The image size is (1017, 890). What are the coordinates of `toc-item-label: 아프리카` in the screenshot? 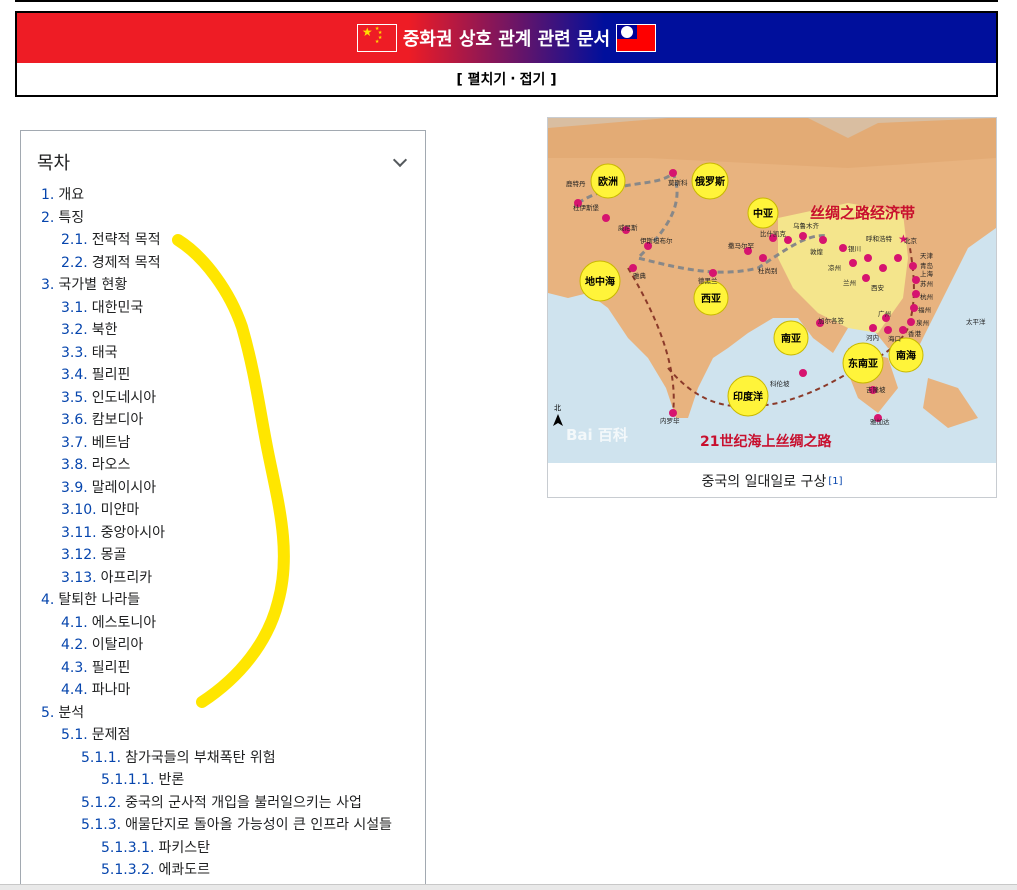 It's located at (127, 578).